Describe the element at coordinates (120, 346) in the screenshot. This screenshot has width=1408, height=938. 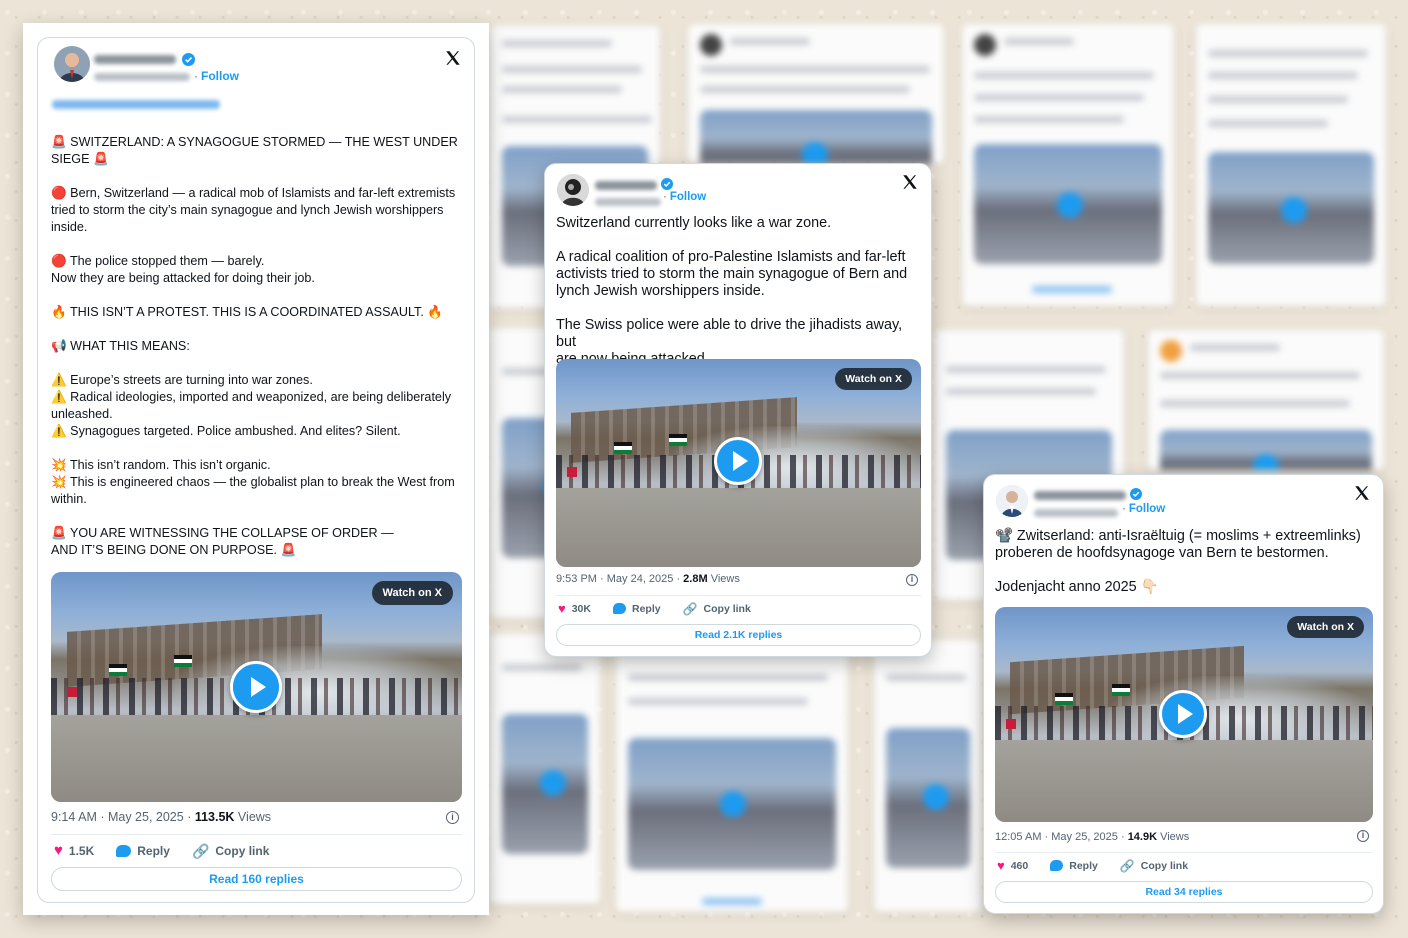
I see `tweet-text-line: 📢 WHAT THIS MEANS:` at that location.